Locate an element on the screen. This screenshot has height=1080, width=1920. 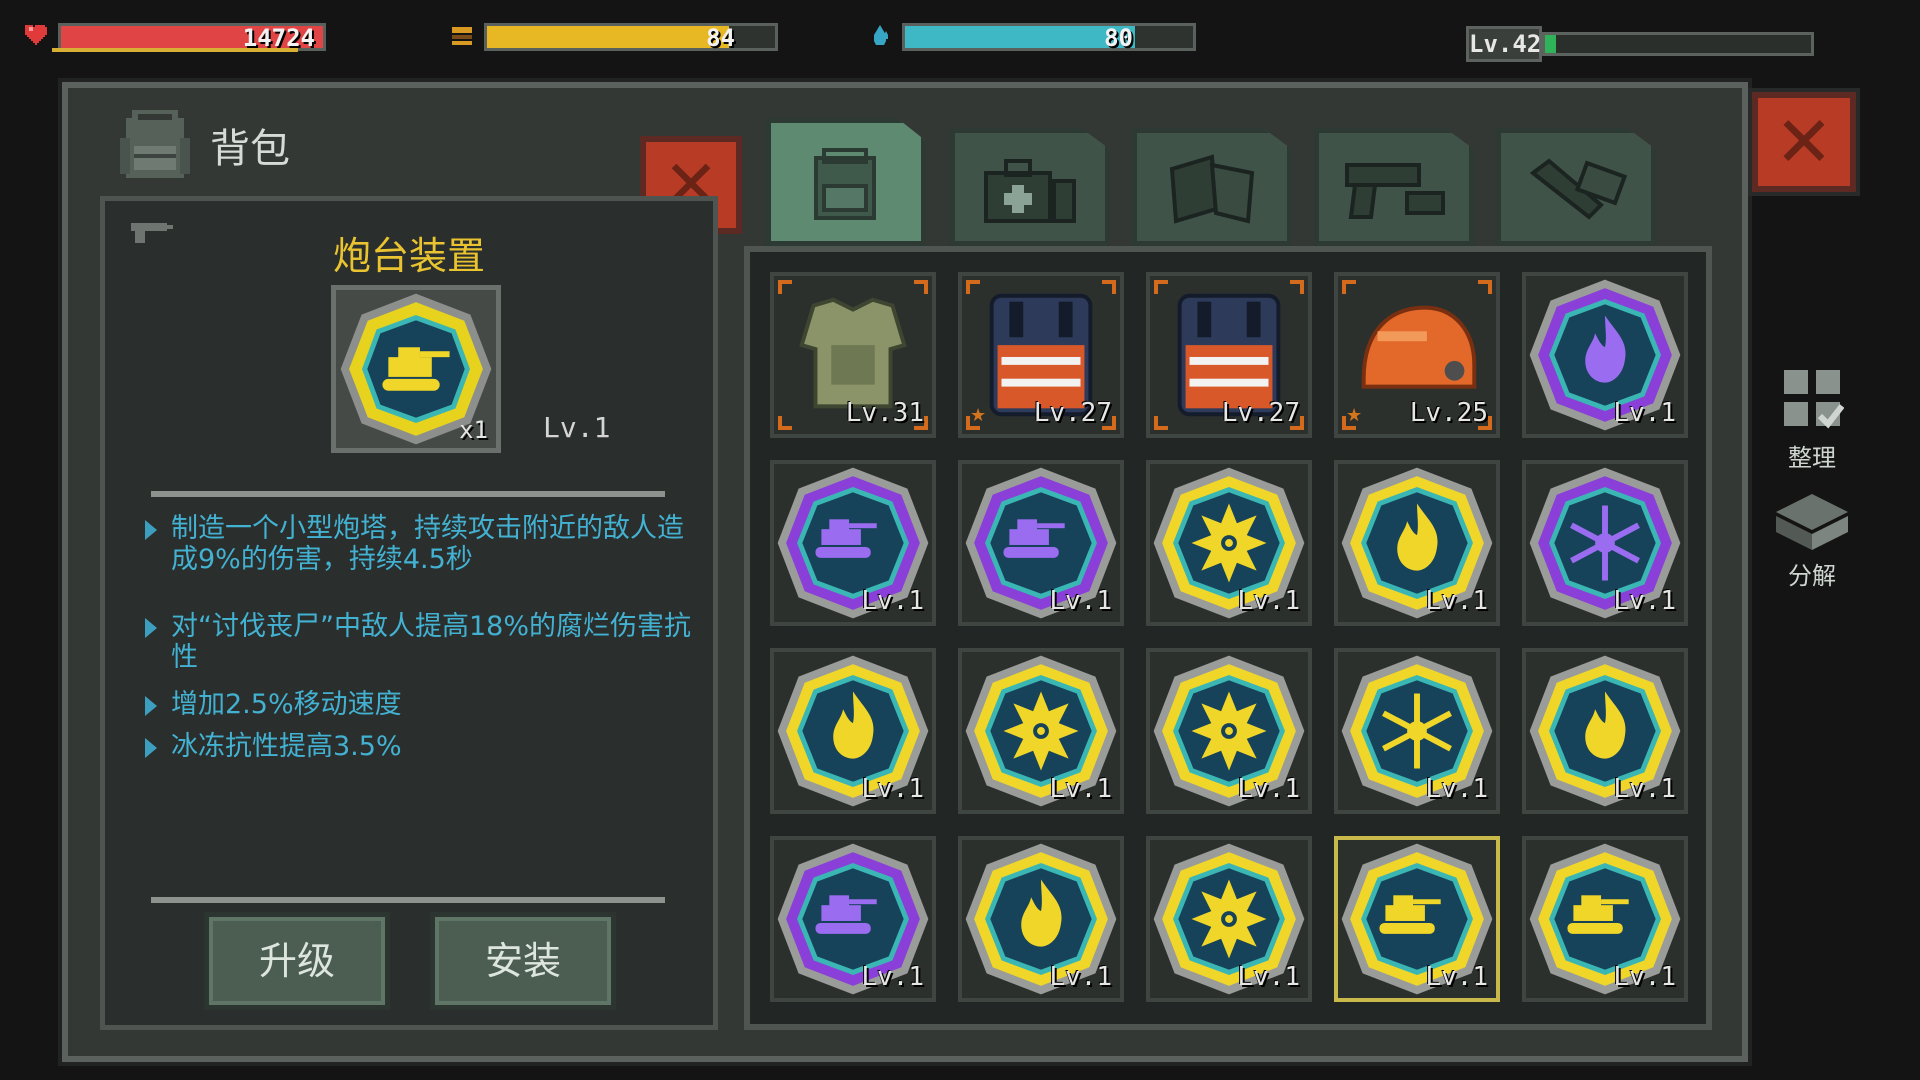
item-name: 炮台装置 is located at coordinates (408, 256).